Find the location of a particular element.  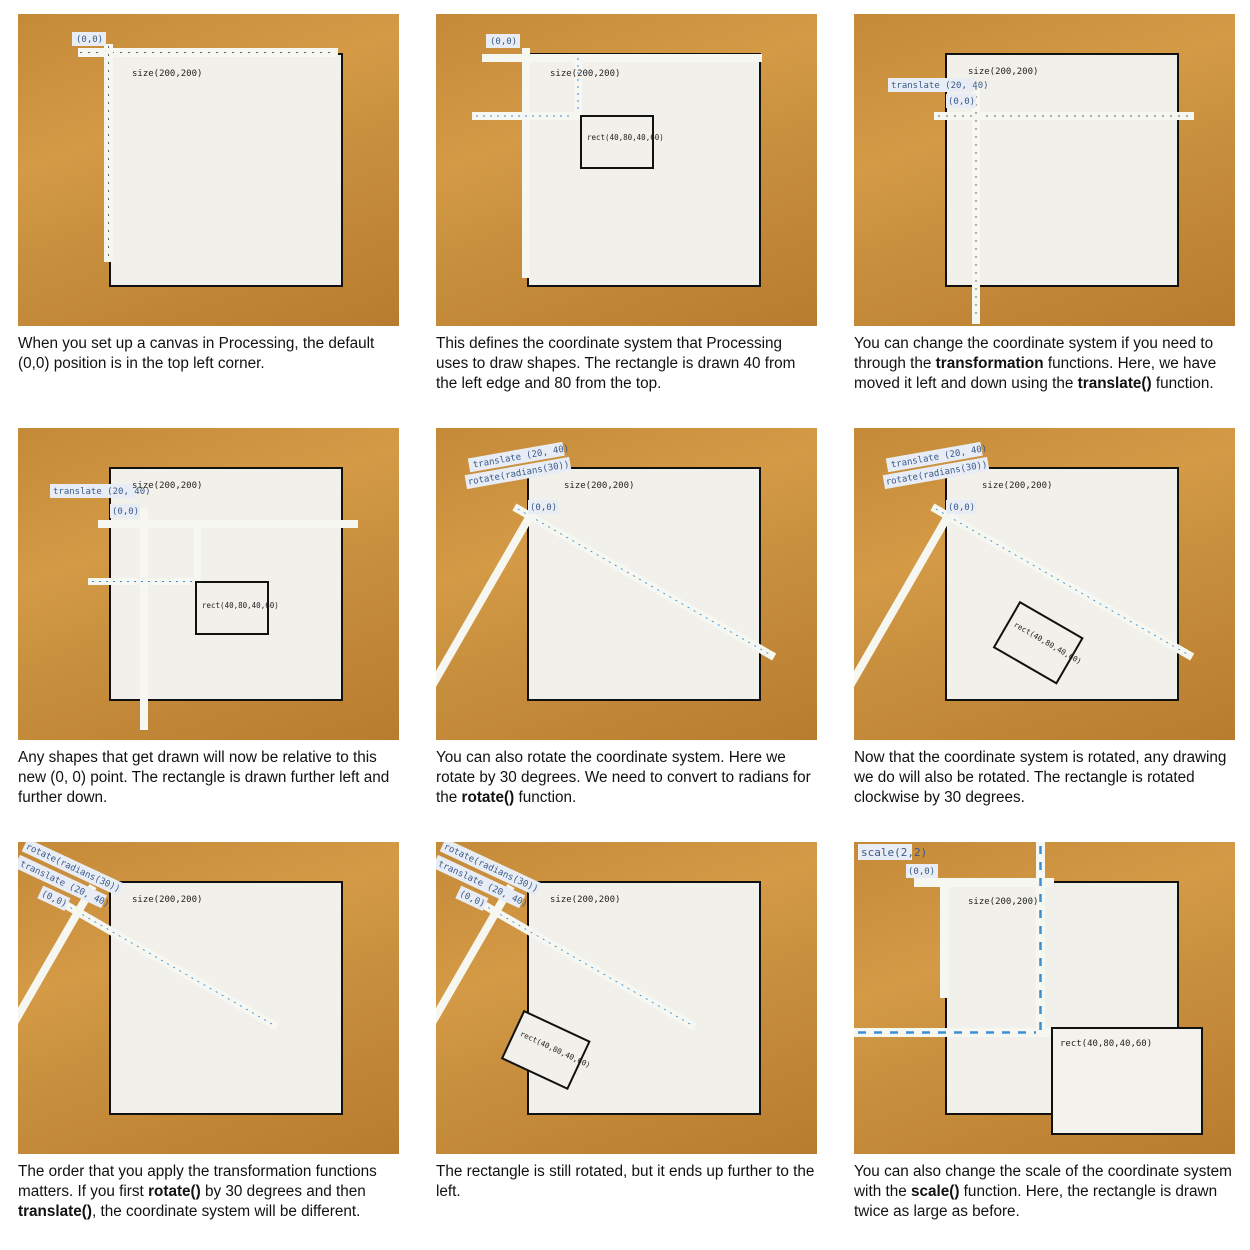

panel-1-illustration: (0,0) size(200,200) is located at coordinates (207, 159).